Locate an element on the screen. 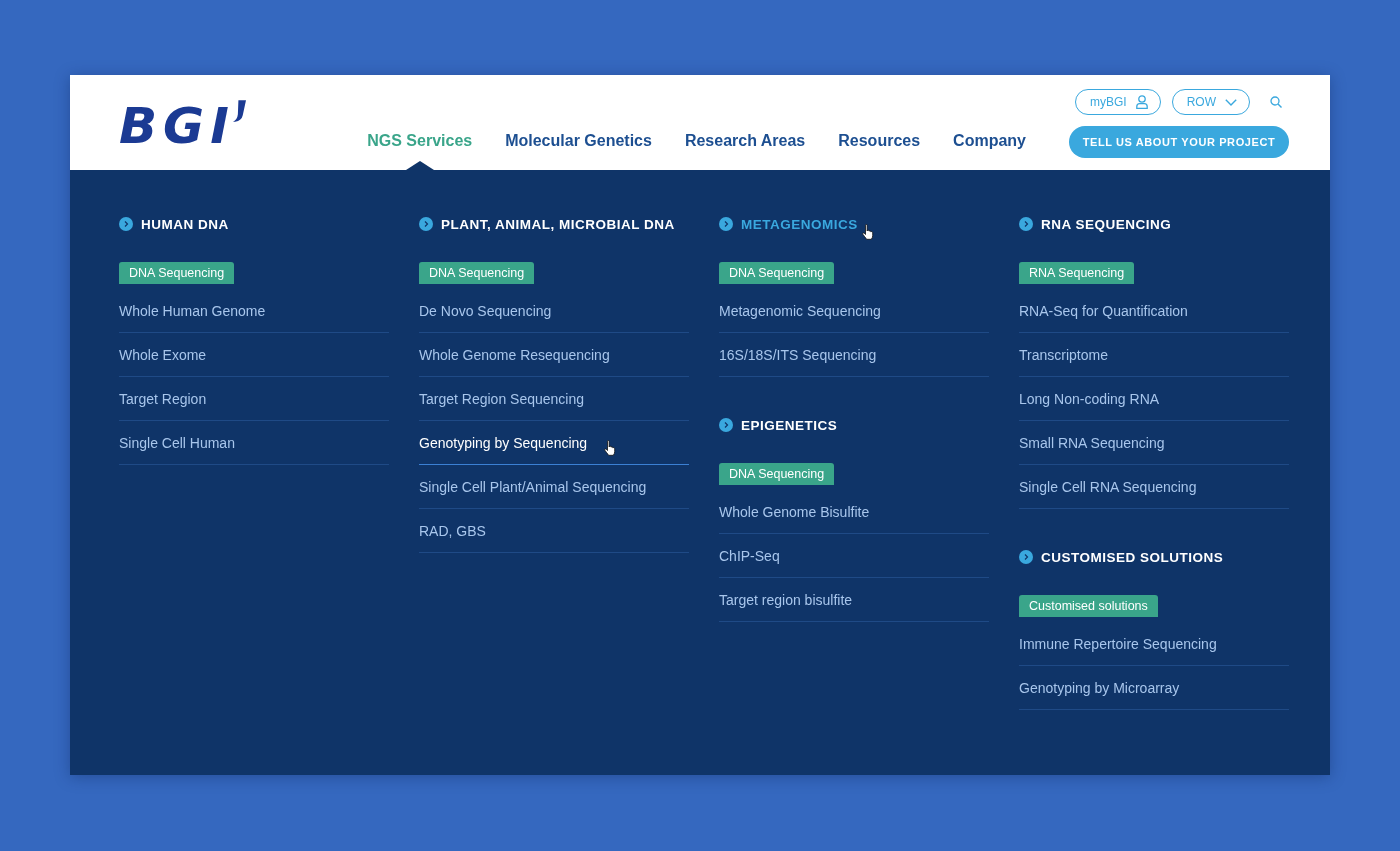  menu-link: De Novo Sequencing is located at coordinates (554, 311).